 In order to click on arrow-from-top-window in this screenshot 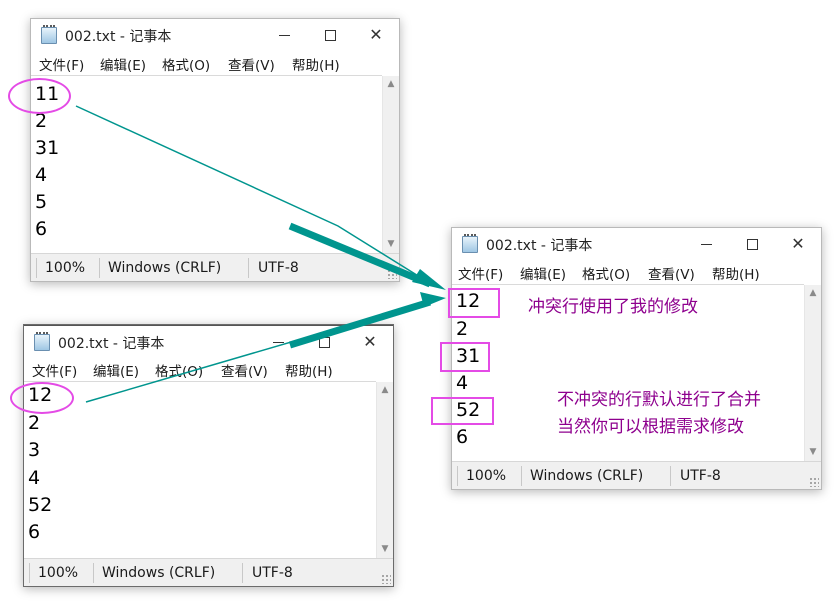, I will do `click(252, 194)`.